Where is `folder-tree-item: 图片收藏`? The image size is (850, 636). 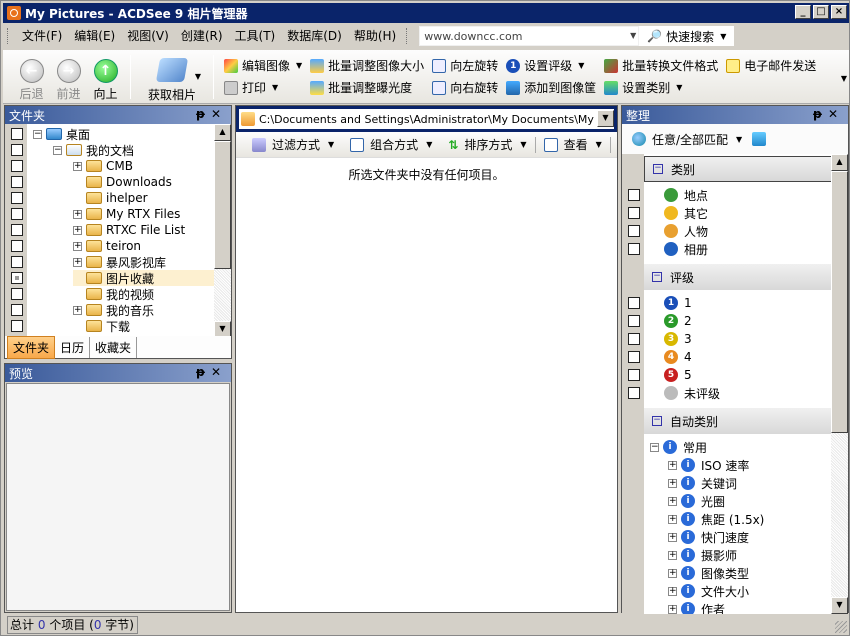
folder-tree-item: 图片收藏 is located at coordinates (144, 278).